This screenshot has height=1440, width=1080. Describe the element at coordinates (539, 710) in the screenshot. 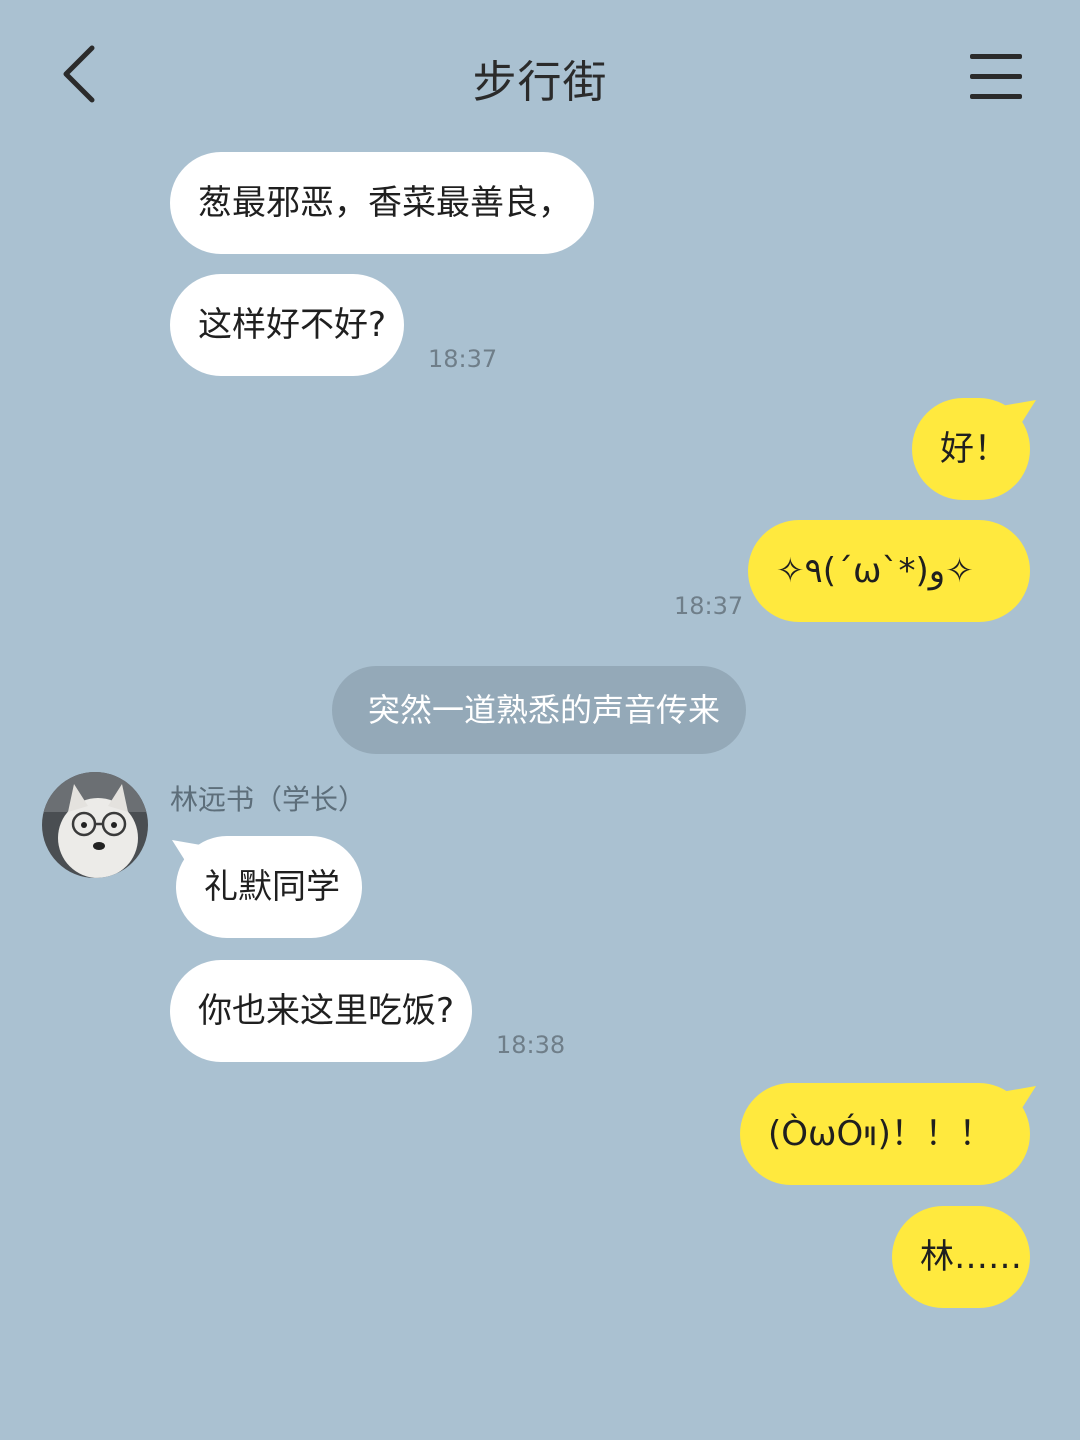

I see `system-notice: 突然一道熟悉的声音传来` at that location.